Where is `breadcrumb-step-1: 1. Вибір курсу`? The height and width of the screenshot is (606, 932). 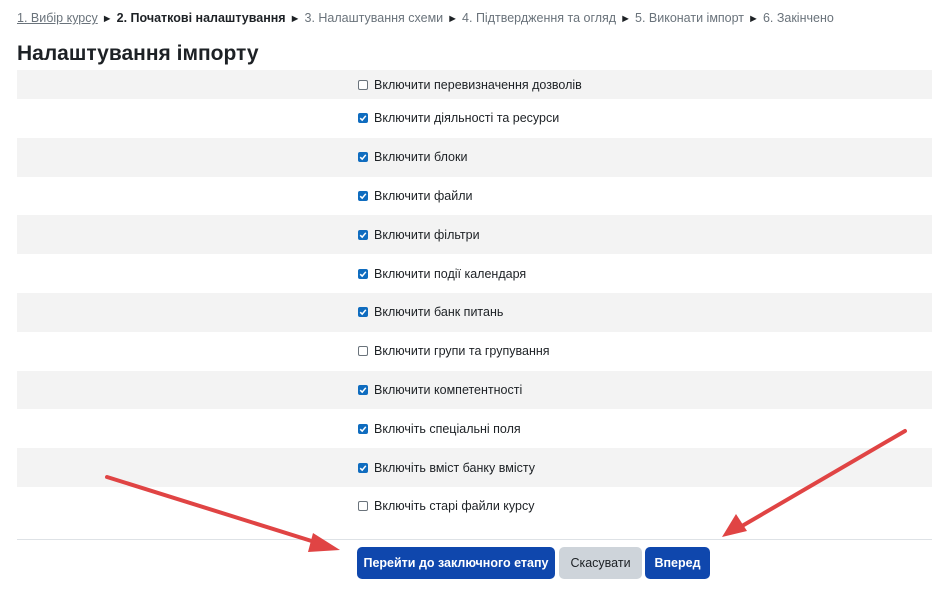
breadcrumb-step-1: 1. Вибір курсу is located at coordinates (57, 18).